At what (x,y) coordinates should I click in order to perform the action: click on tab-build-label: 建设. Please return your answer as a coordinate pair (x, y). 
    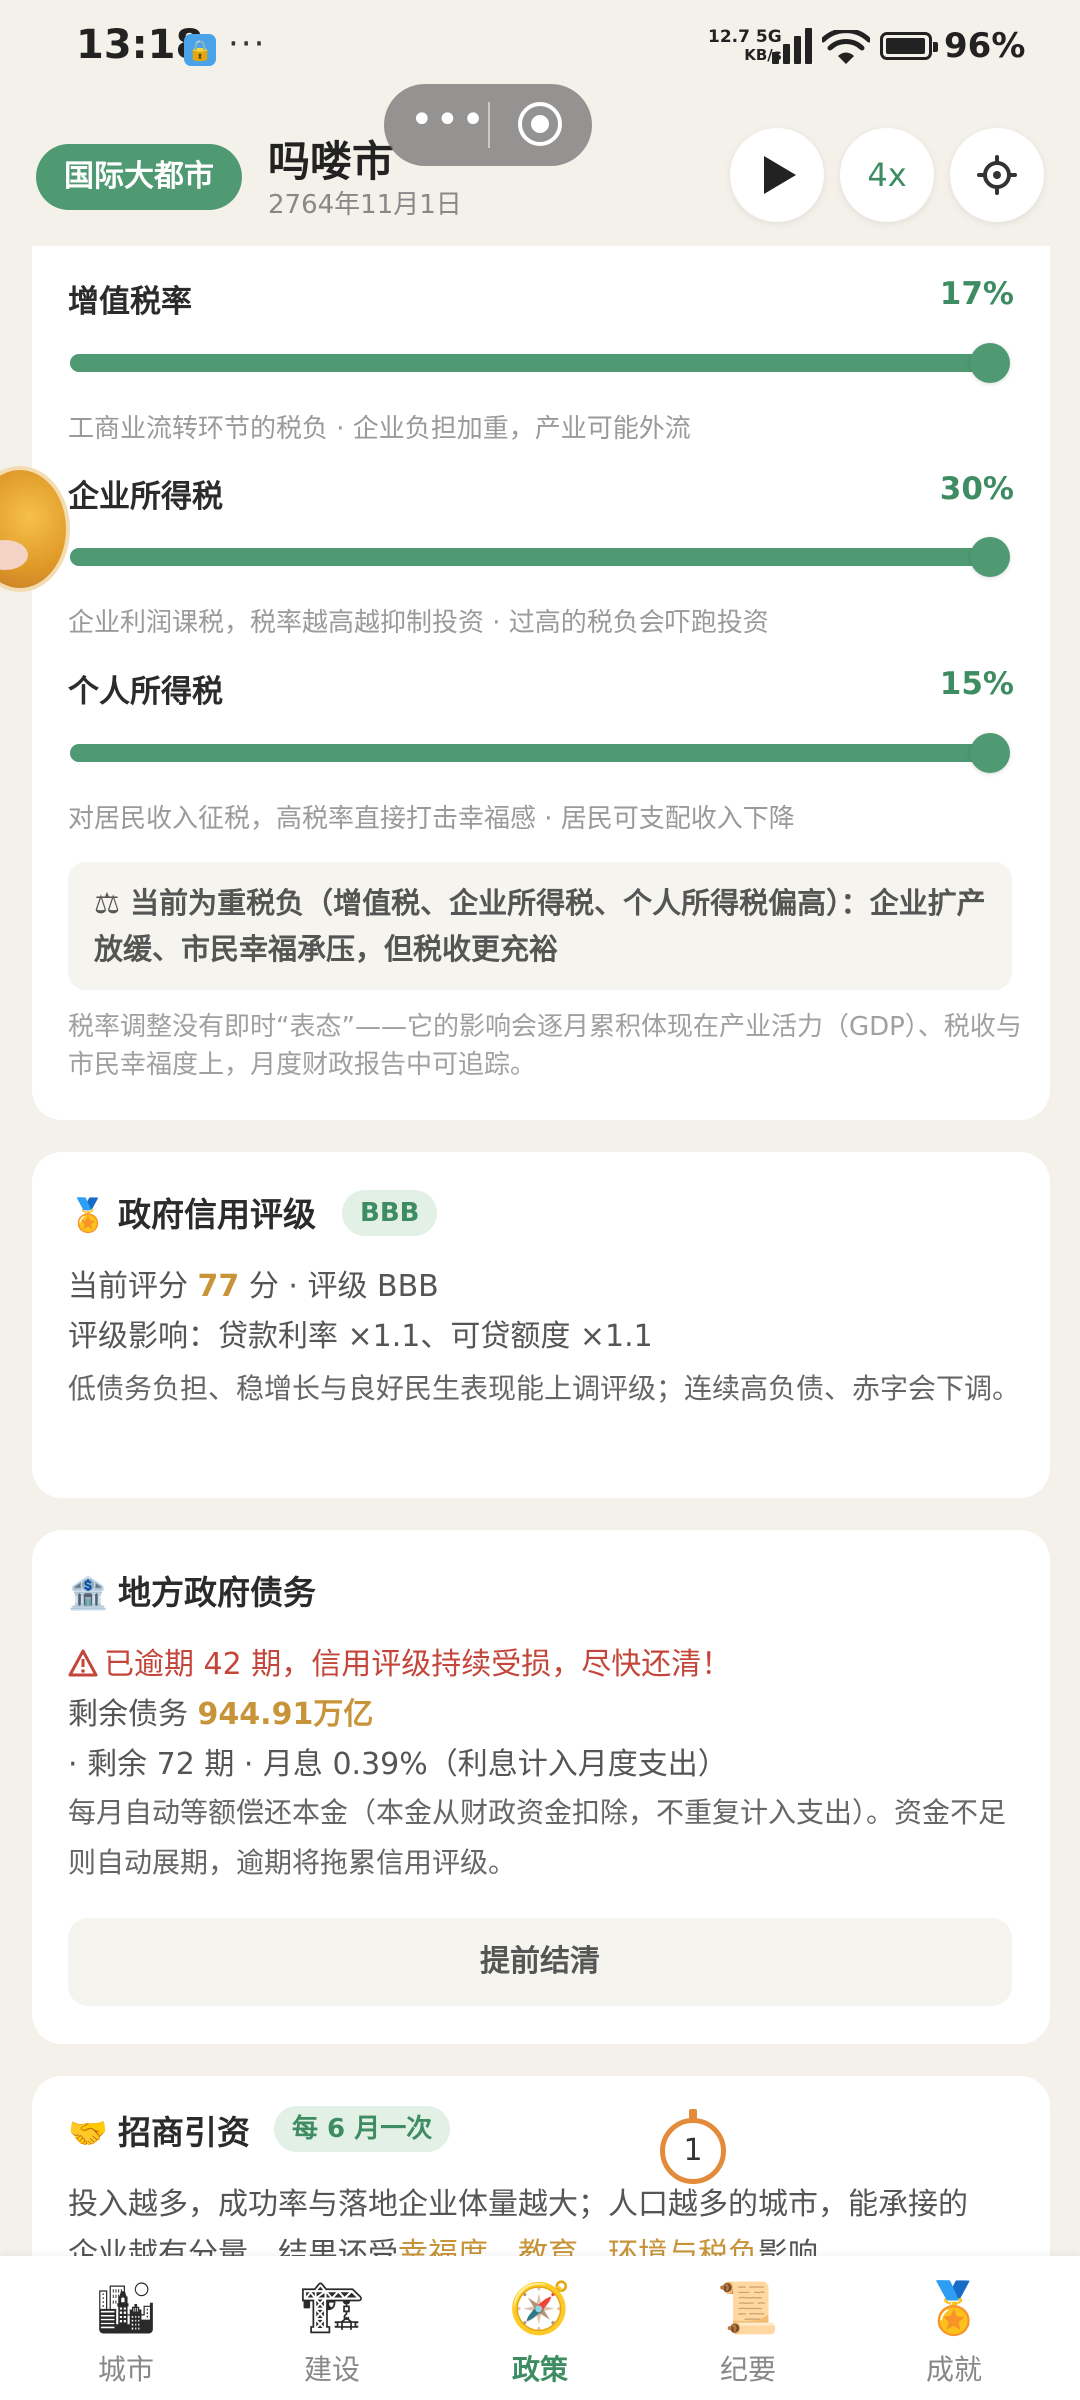
    Looking at the image, I should click on (331, 2369).